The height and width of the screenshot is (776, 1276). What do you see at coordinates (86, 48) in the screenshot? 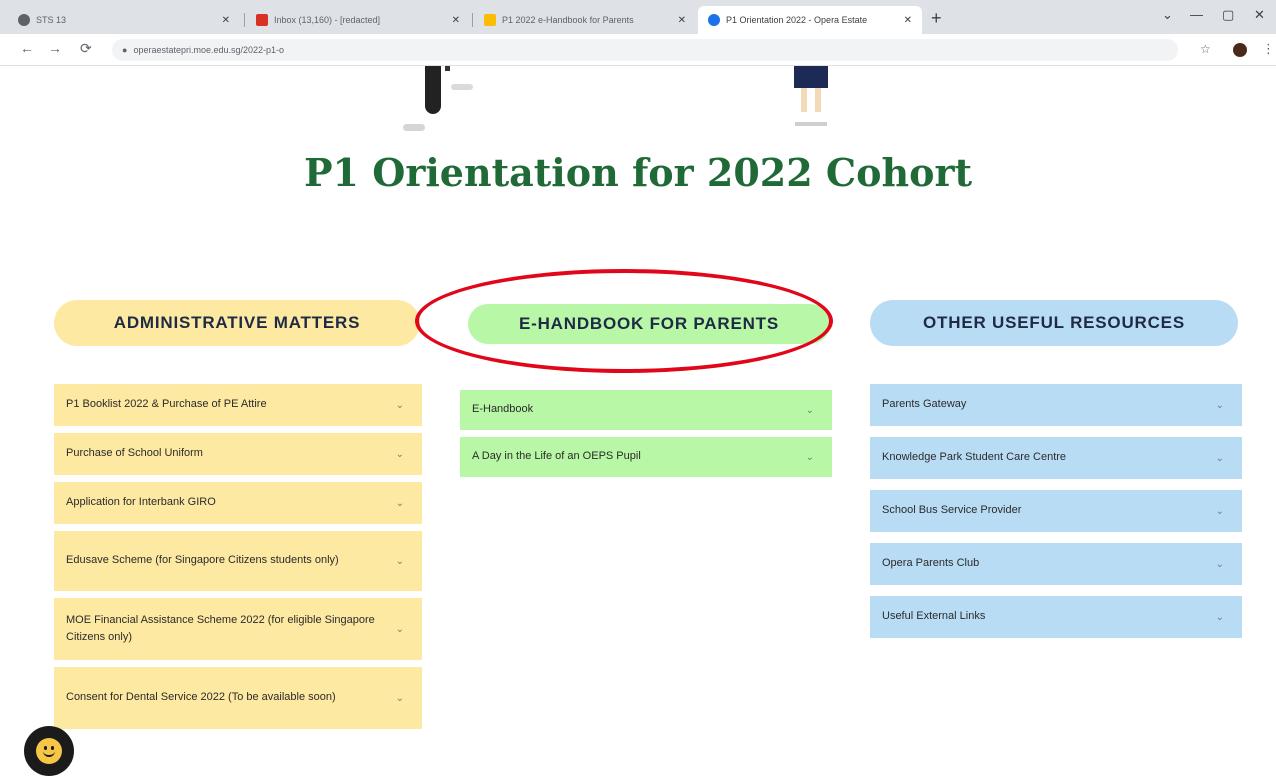
I see `reload-icon: ⟳` at bounding box center [86, 48].